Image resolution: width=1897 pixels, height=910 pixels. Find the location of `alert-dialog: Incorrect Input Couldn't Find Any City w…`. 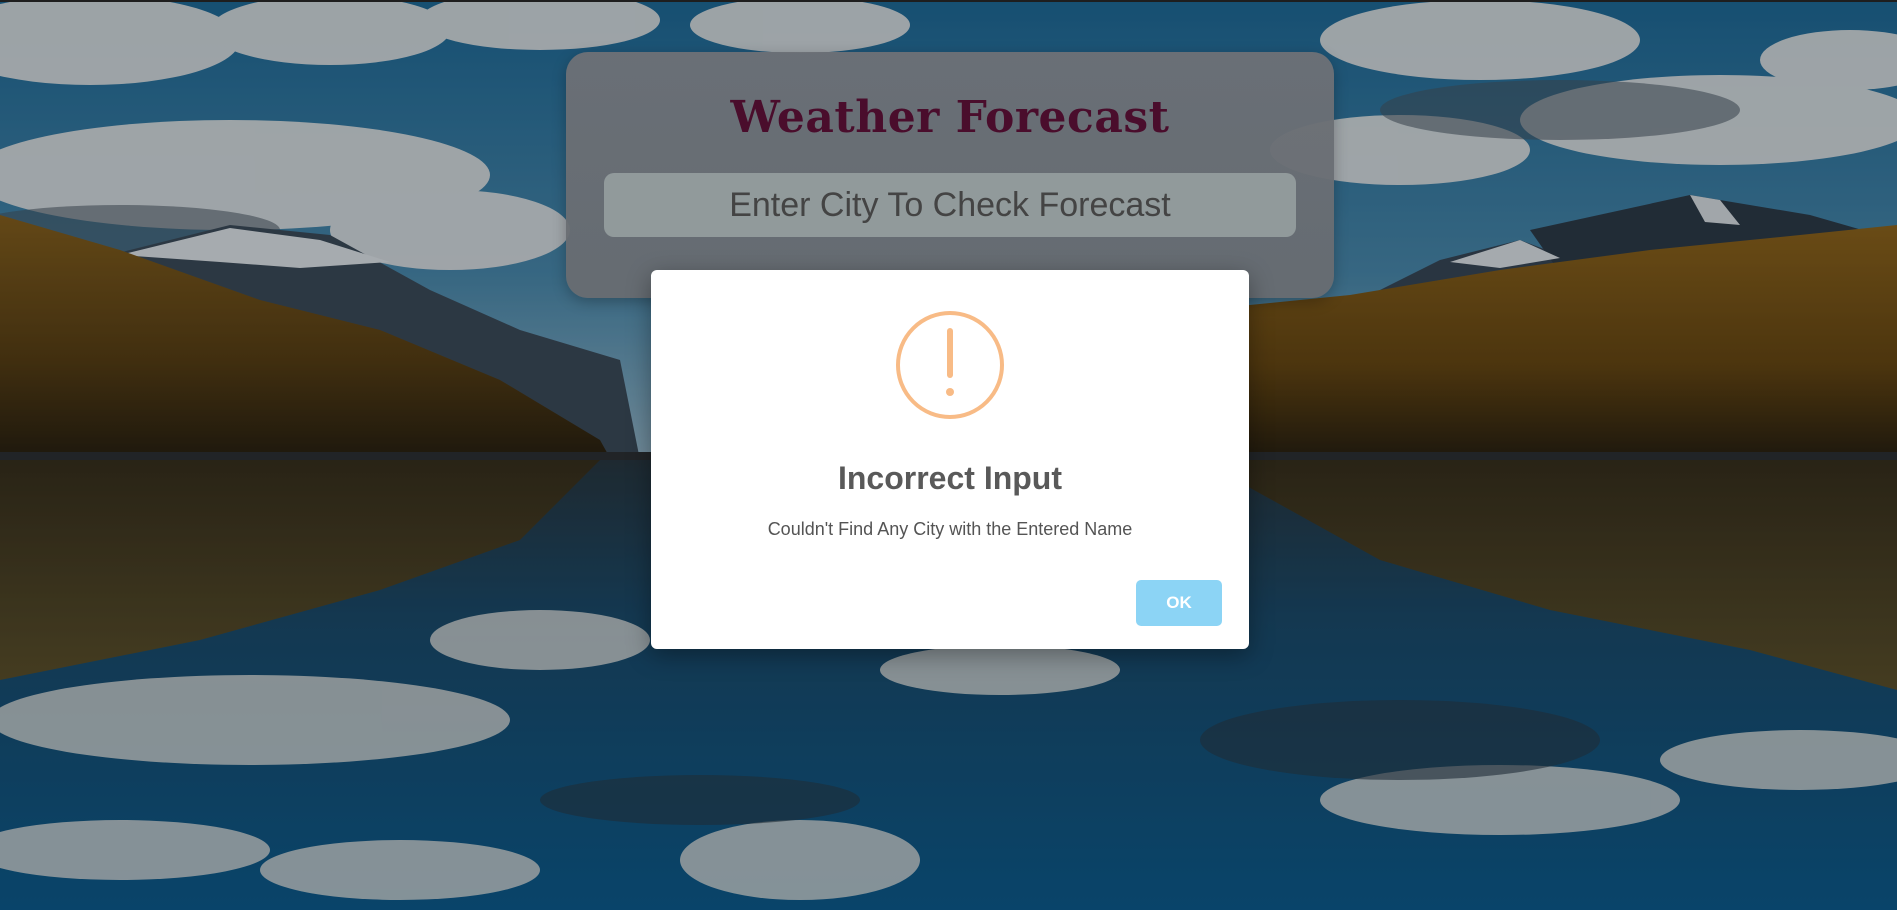

alert-dialog: Incorrect Input Couldn't Find Any City w… is located at coordinates (950, 459).